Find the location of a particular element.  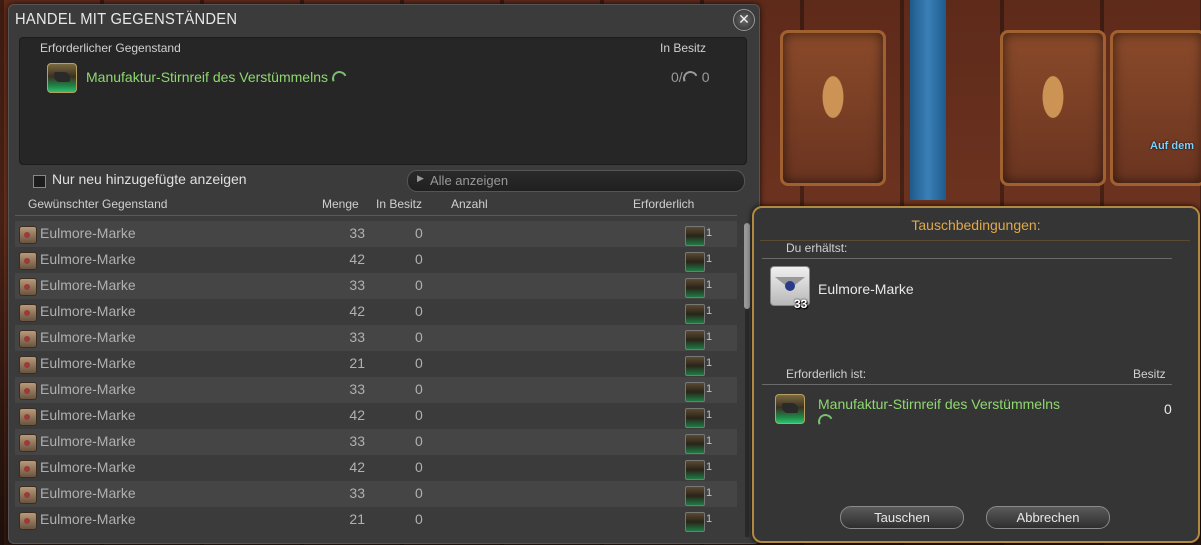

exchange-button: Tauschen is located at coordinates (902, 517).